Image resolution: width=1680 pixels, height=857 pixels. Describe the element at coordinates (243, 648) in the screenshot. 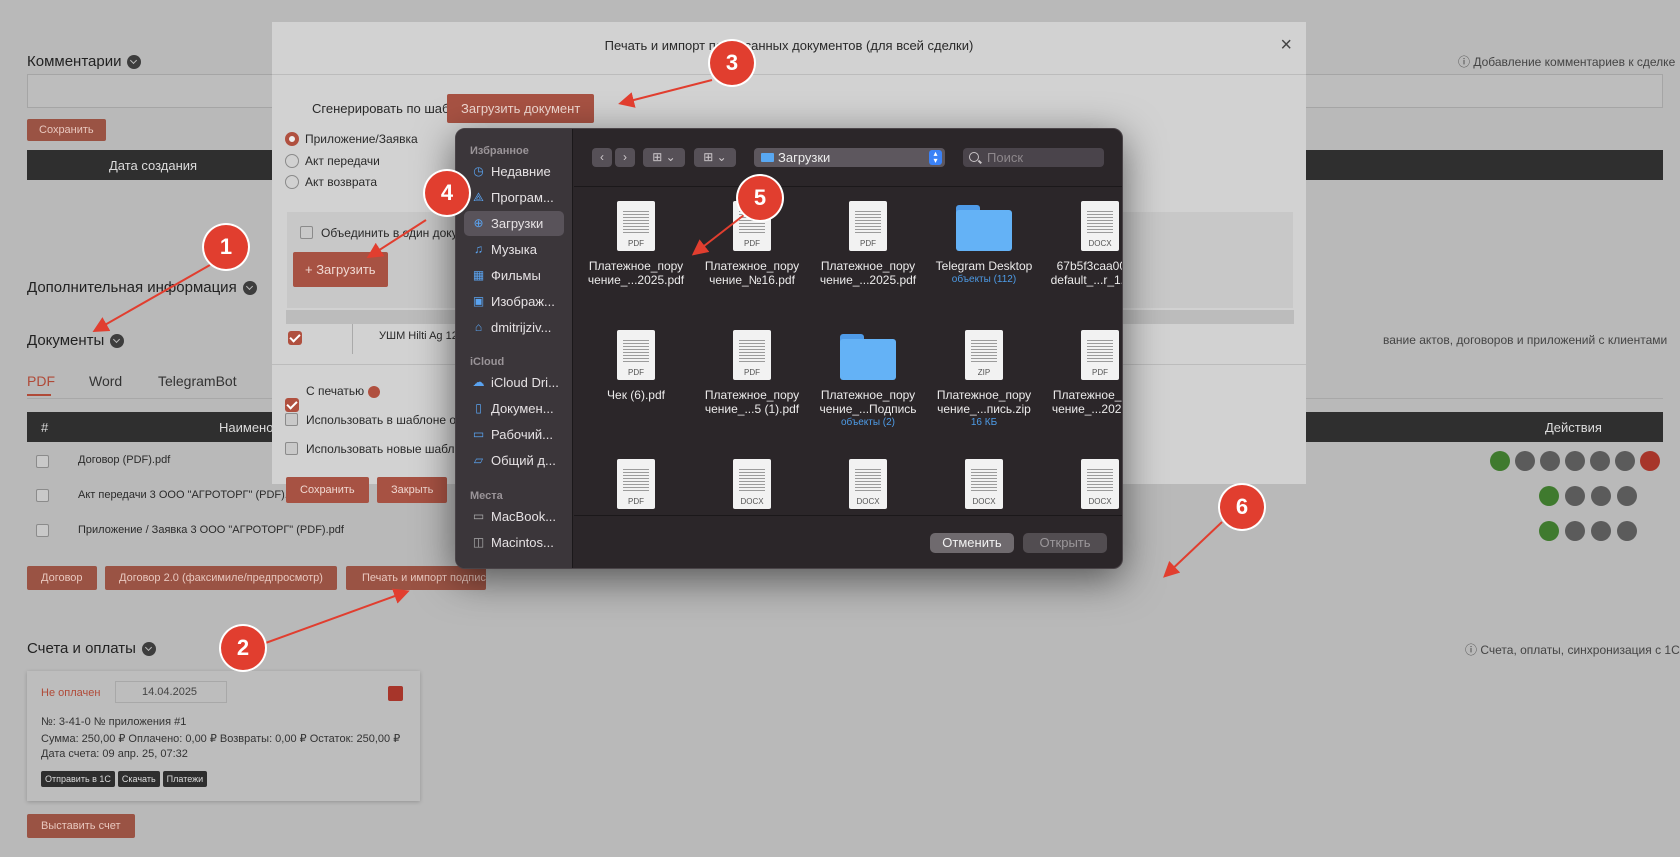

I see `step-marker-2: 2` at that location.